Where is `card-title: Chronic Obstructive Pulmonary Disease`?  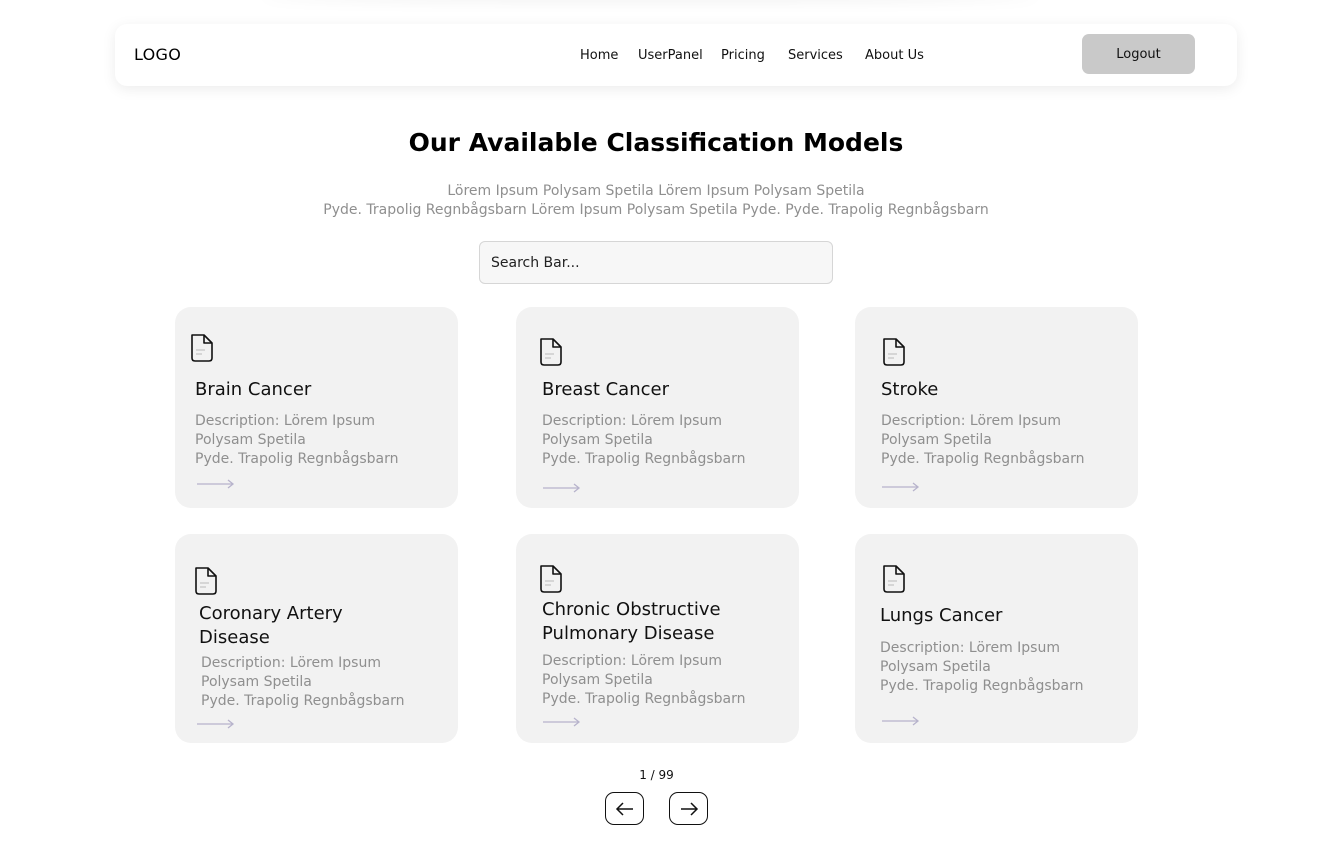
card-title: Chronic Obstructive Pulmonary Disease is located at coordinates (631, 621).